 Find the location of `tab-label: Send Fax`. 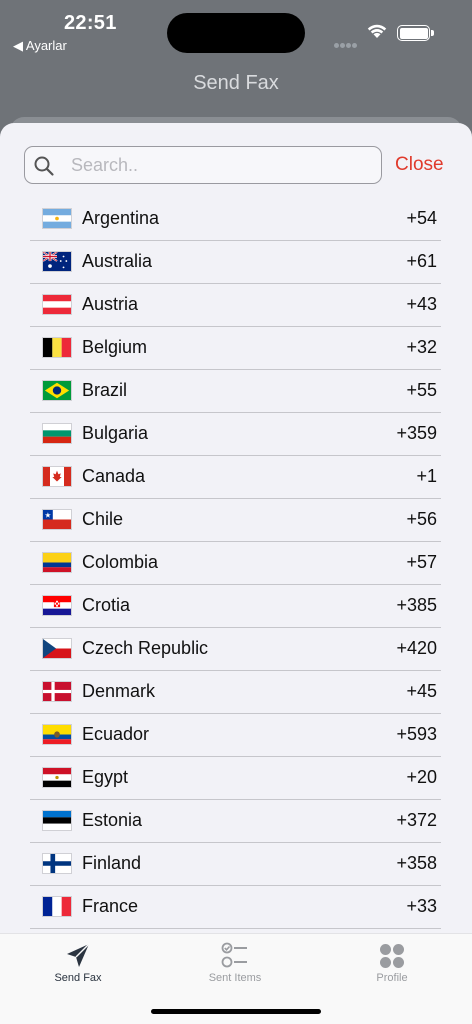

tab-label: Send Fax is located at coordinates (78, 978).